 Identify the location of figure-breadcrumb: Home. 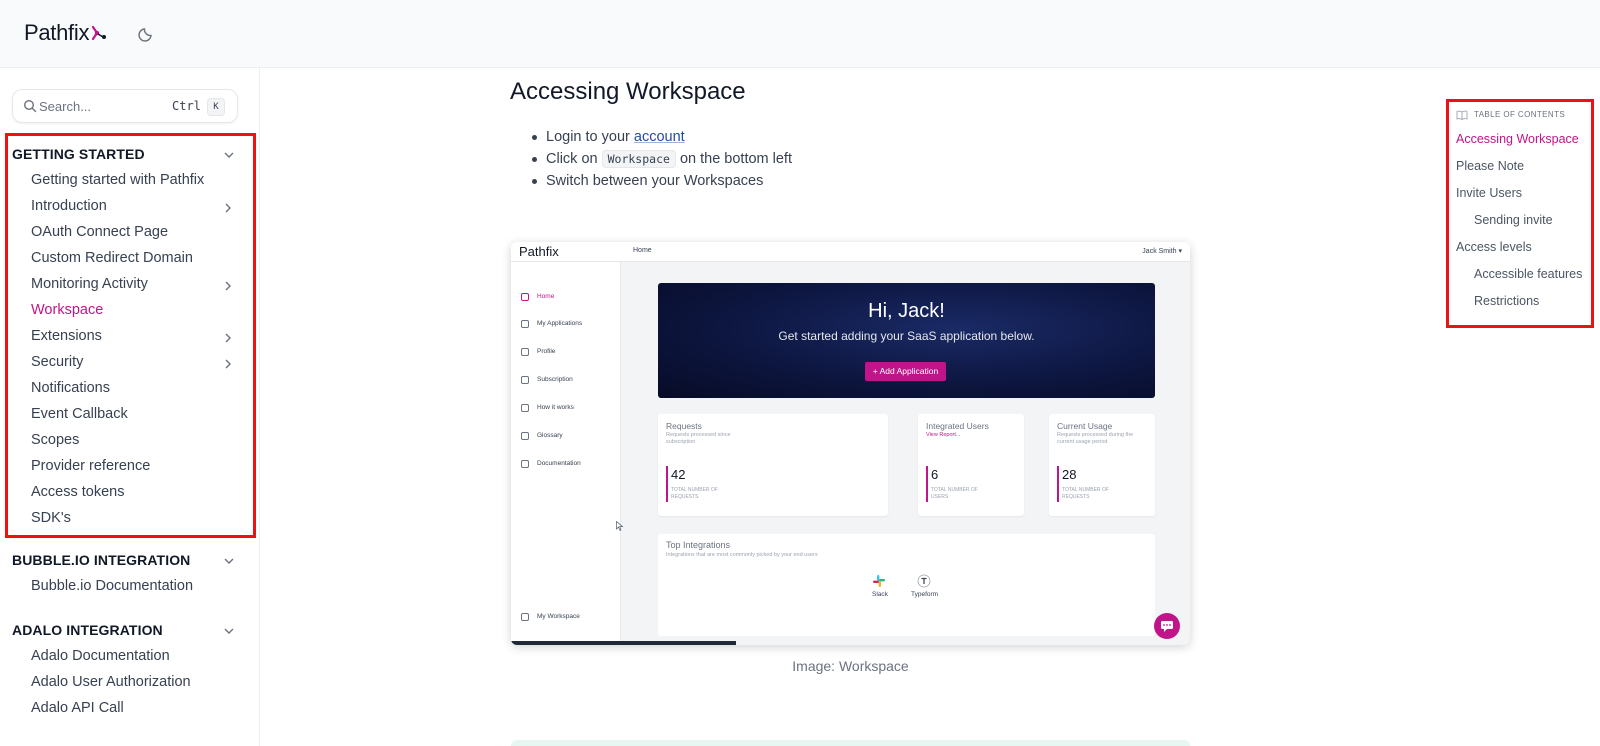
(642, 250).